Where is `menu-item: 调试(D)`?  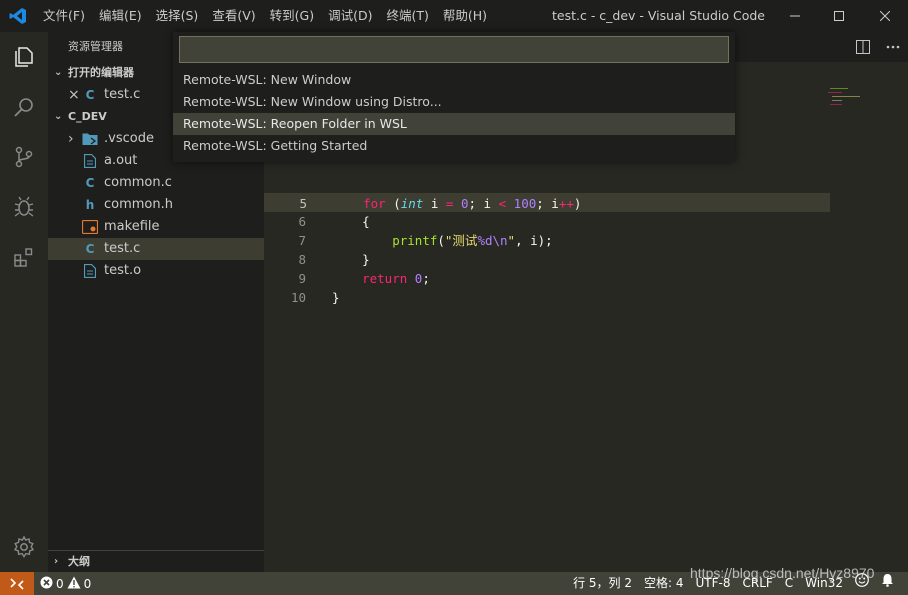 menu-item: 调试(D) is located at coordinates (350, 16).